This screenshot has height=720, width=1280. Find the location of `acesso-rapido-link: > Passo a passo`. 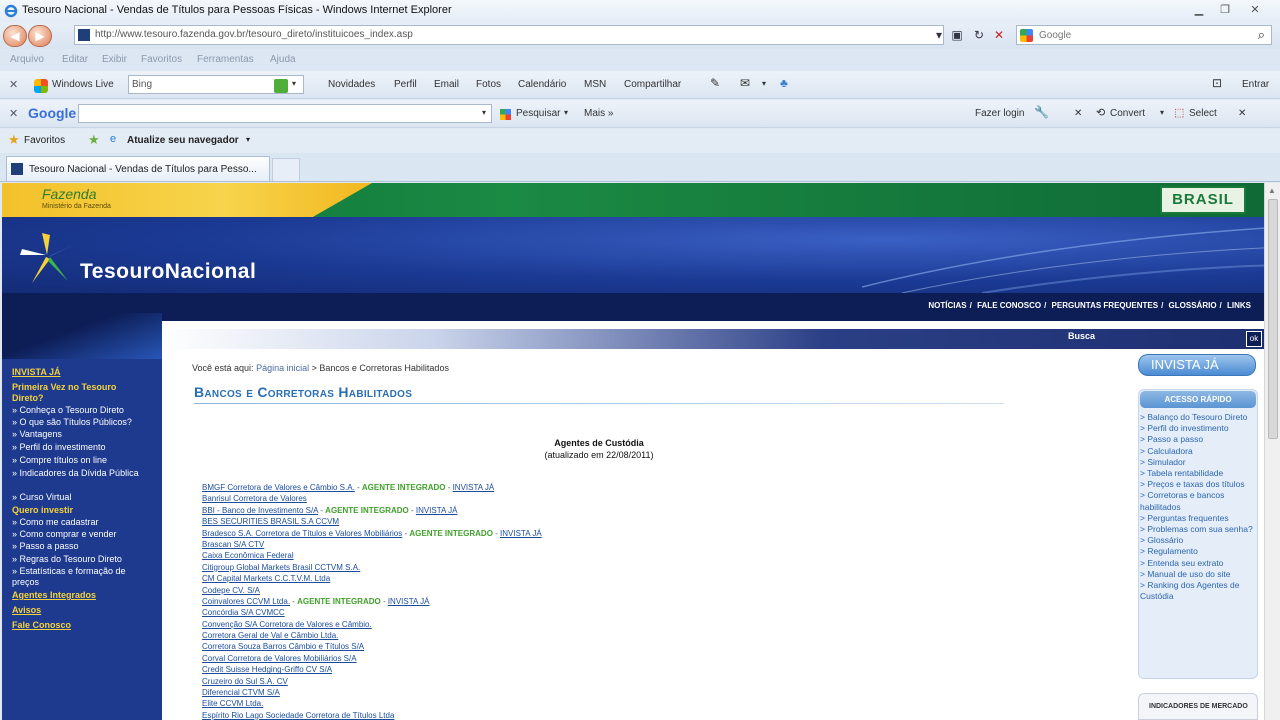

acesso-rapido-link: > Passo a passo is located at coordinates (1199, 439).